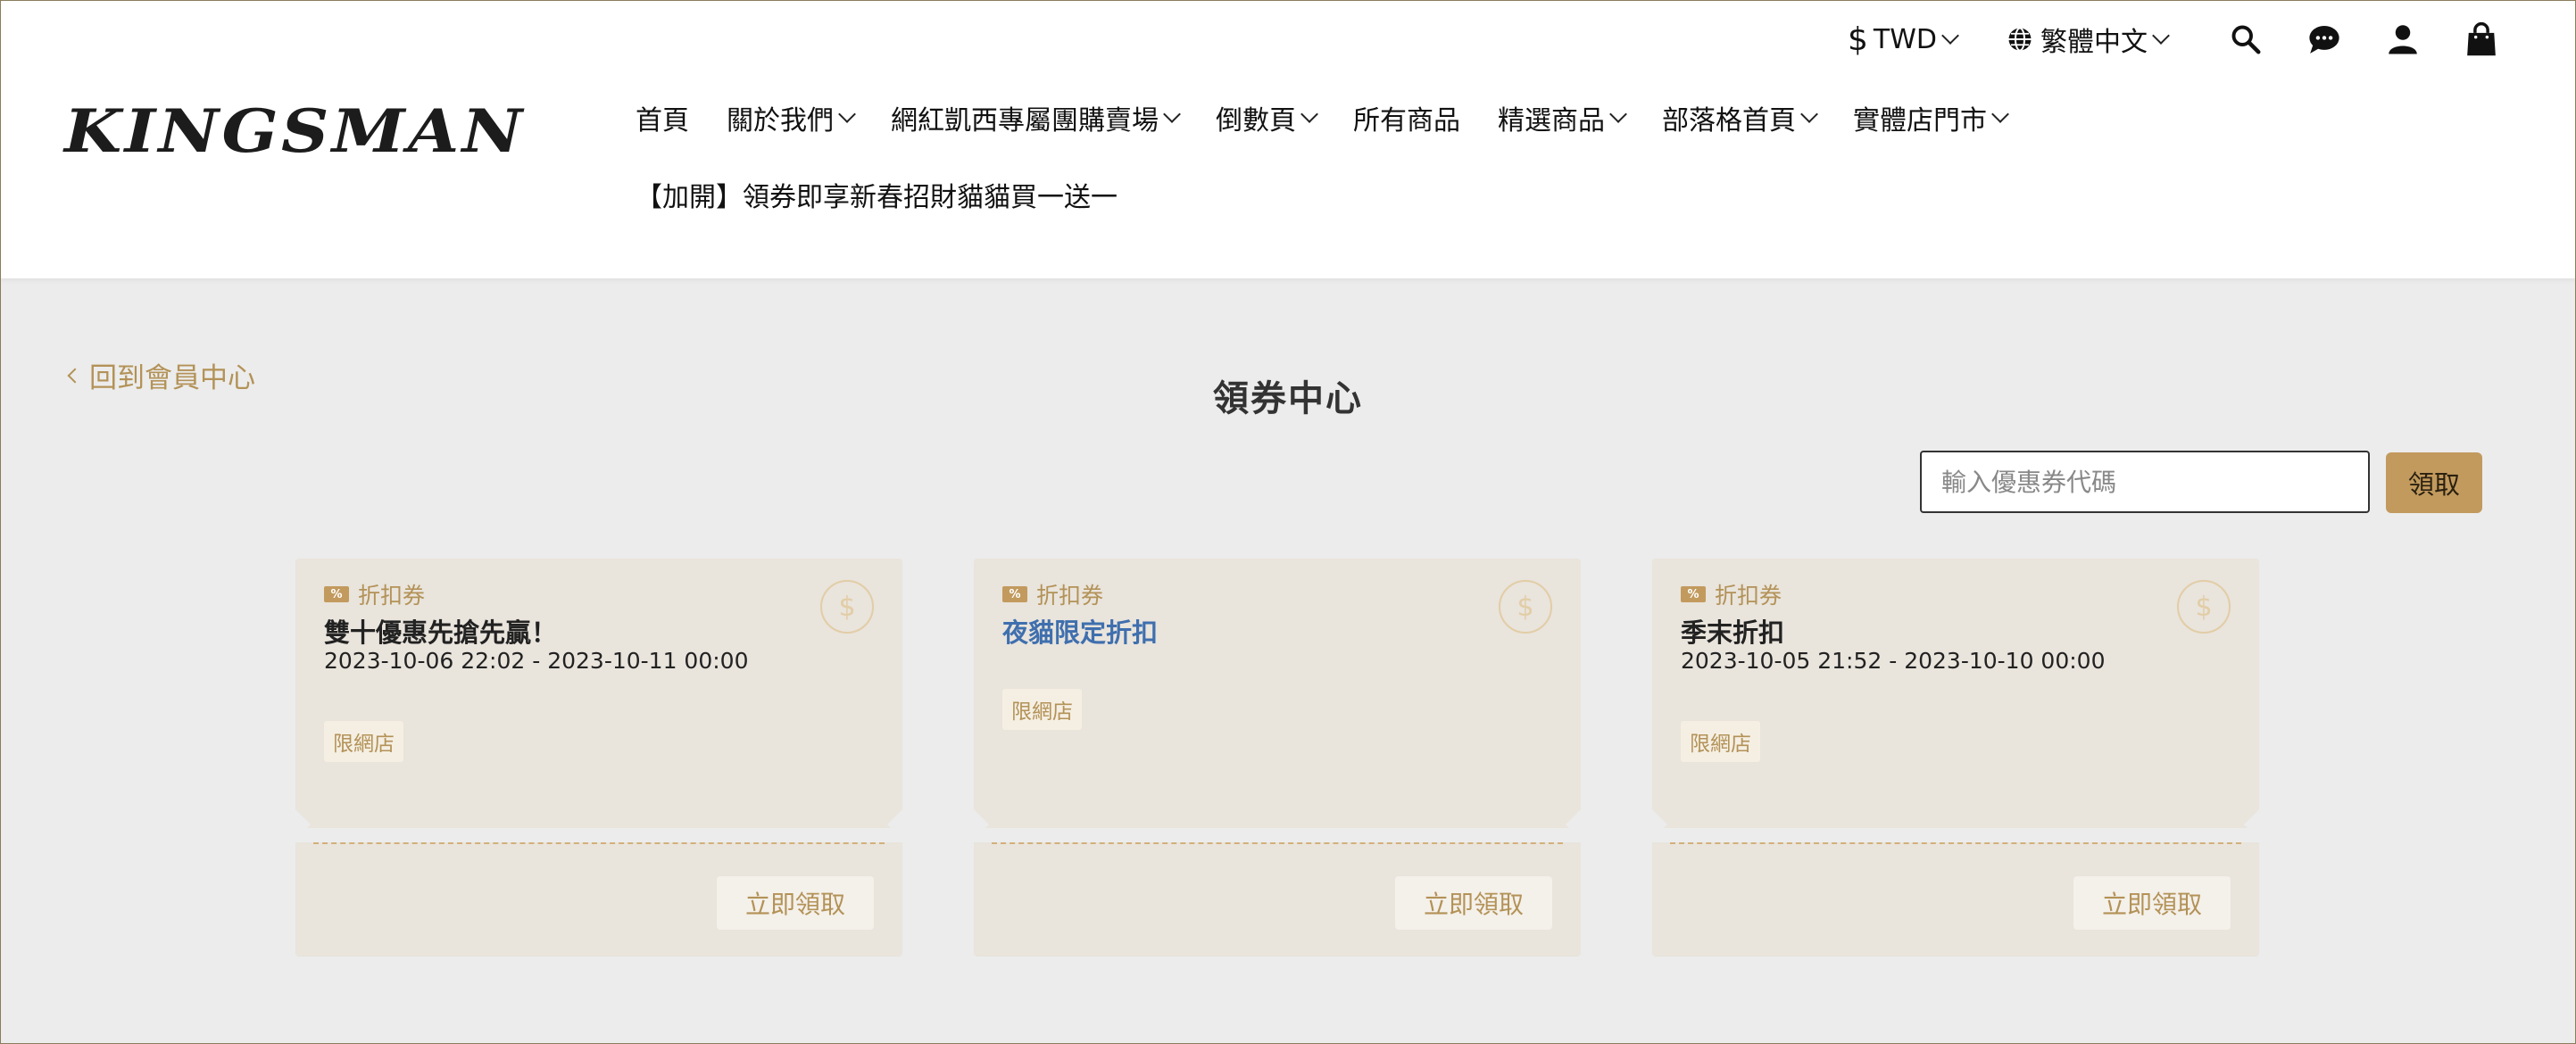 The height and width of the screenshot is (1044, 2576). Describe the element at coordinates (1893, 661) in the screenshot. I see `coupon-date-range: 2023-10-05 21:52 - 2023-10-10 00:00` at that location.